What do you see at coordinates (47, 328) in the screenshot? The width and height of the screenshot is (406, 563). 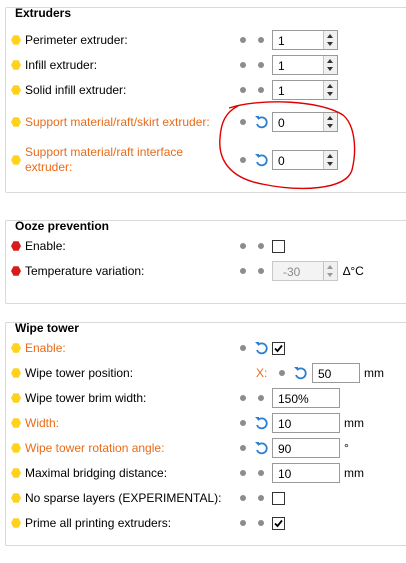 I see `wipe-tower-title: Wipe tower` at bounding box center [47, 328].